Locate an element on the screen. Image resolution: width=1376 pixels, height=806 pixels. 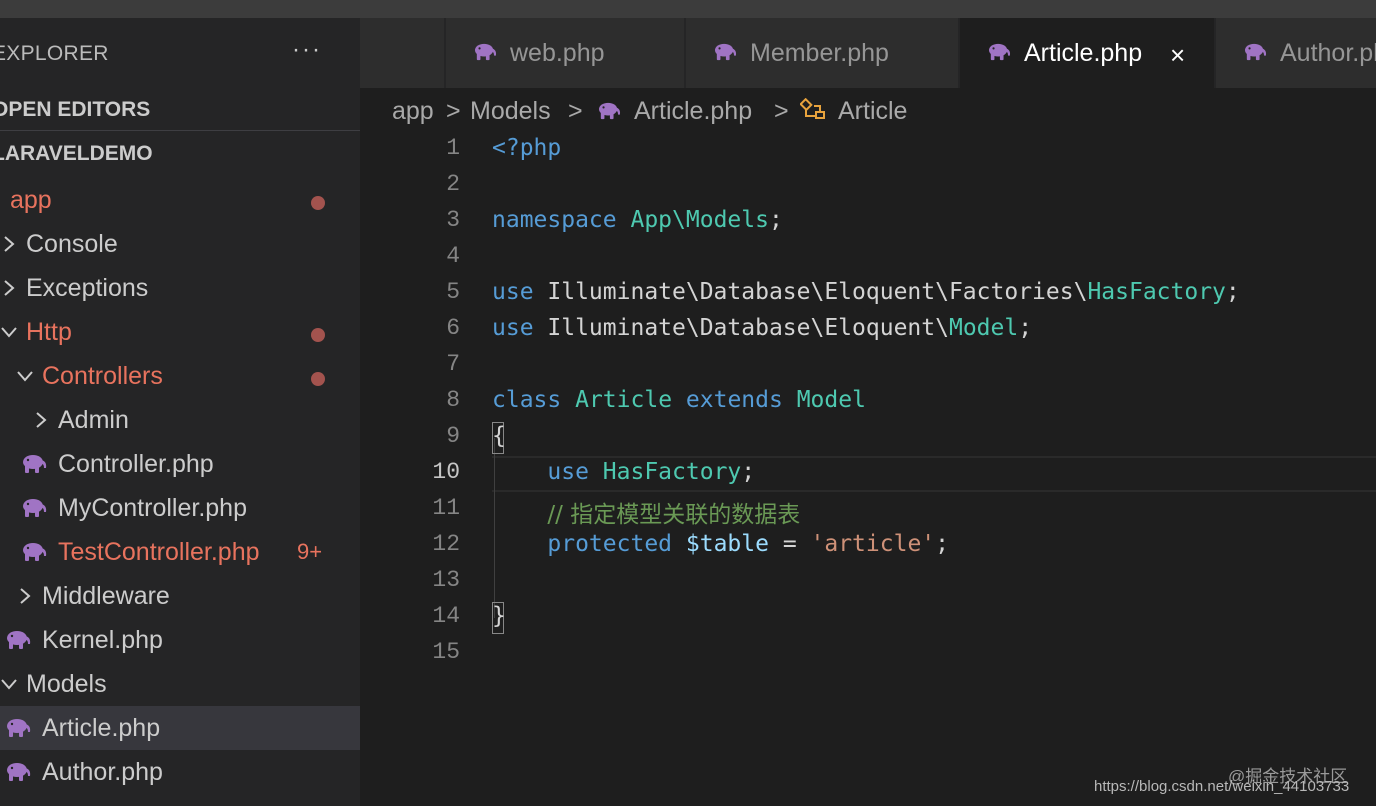
breadcrumb: app > Models > Article.php > Article is located at coordinates (868, 110).